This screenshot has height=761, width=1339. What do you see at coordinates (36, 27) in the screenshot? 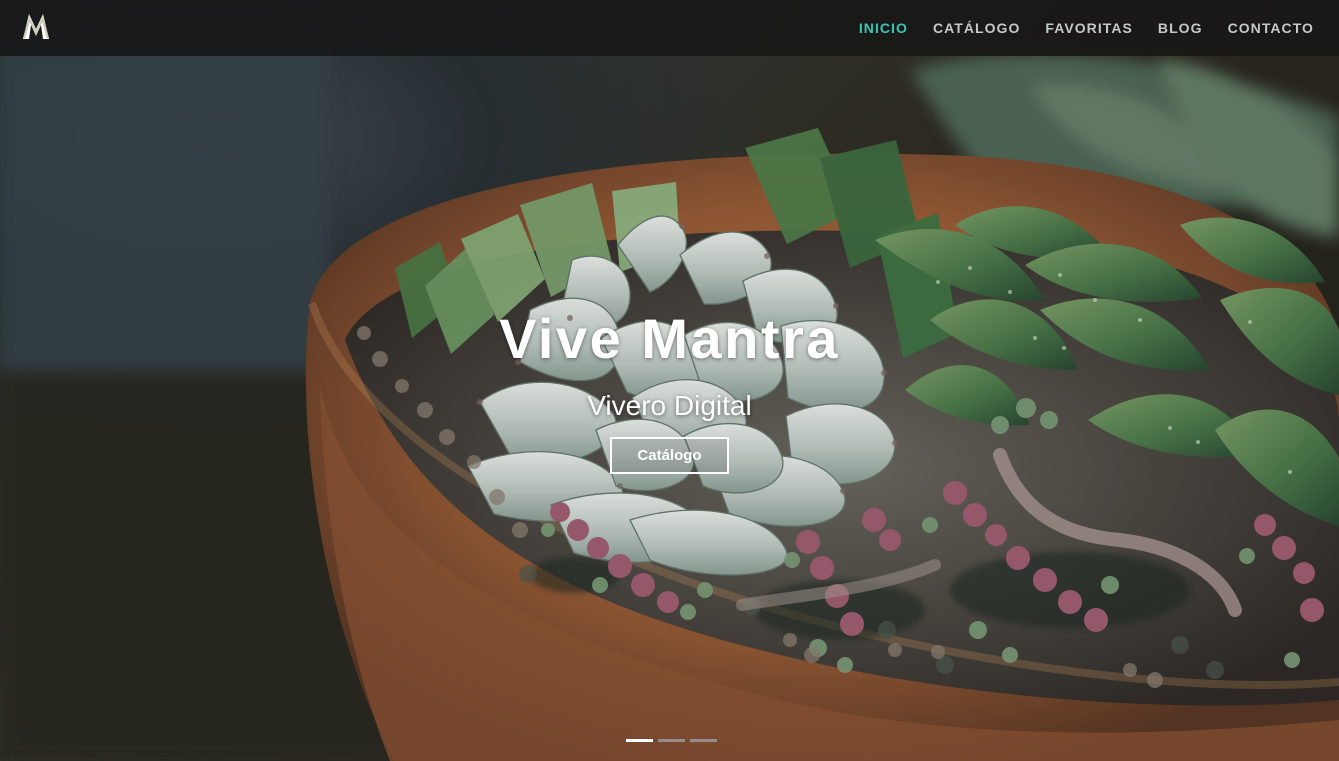
I see `m-logo-icon` at bounding box center [36, 27].